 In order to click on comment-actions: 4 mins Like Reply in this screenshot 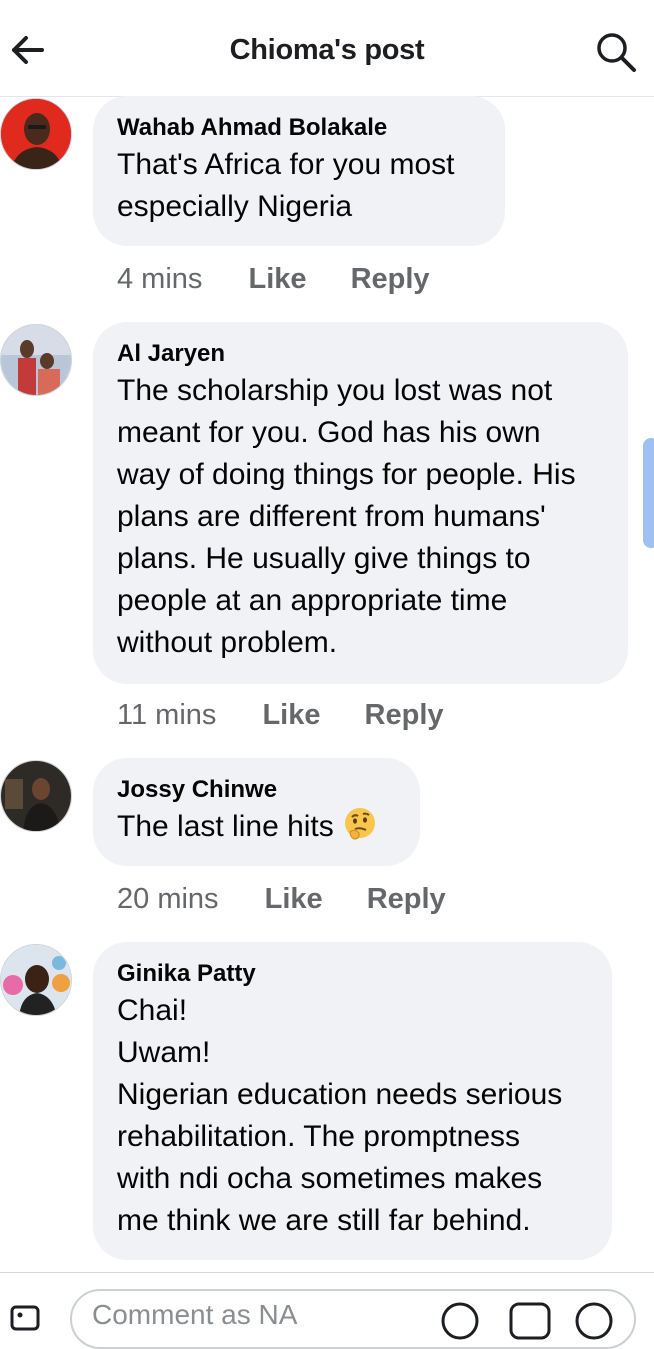, I will do `click(273, 279)`.